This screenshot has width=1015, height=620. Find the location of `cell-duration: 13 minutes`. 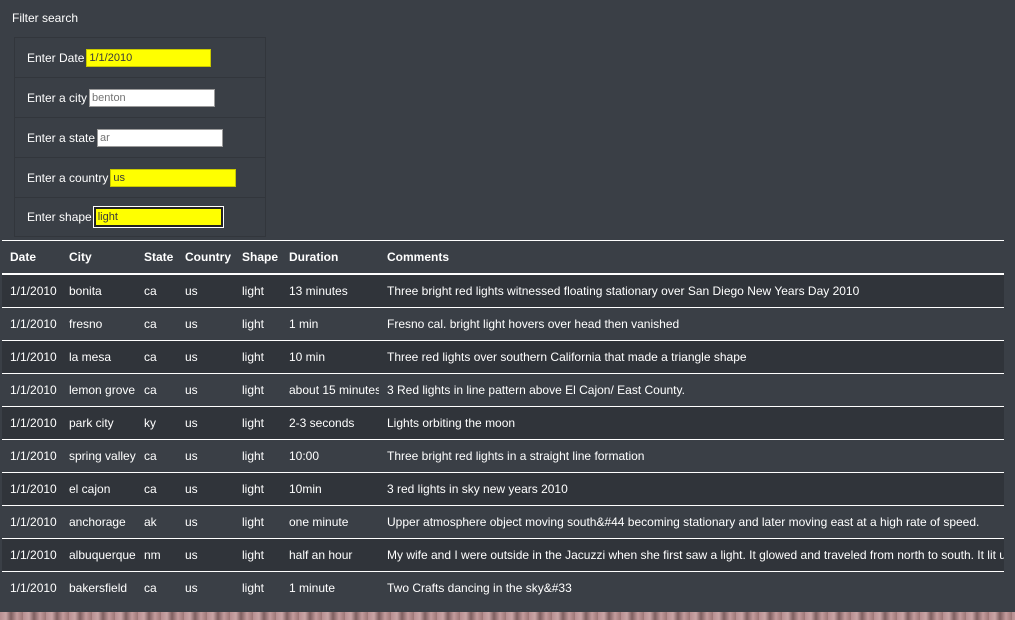

cell-duration: 13 minutes is located at coordinates (318, 290).